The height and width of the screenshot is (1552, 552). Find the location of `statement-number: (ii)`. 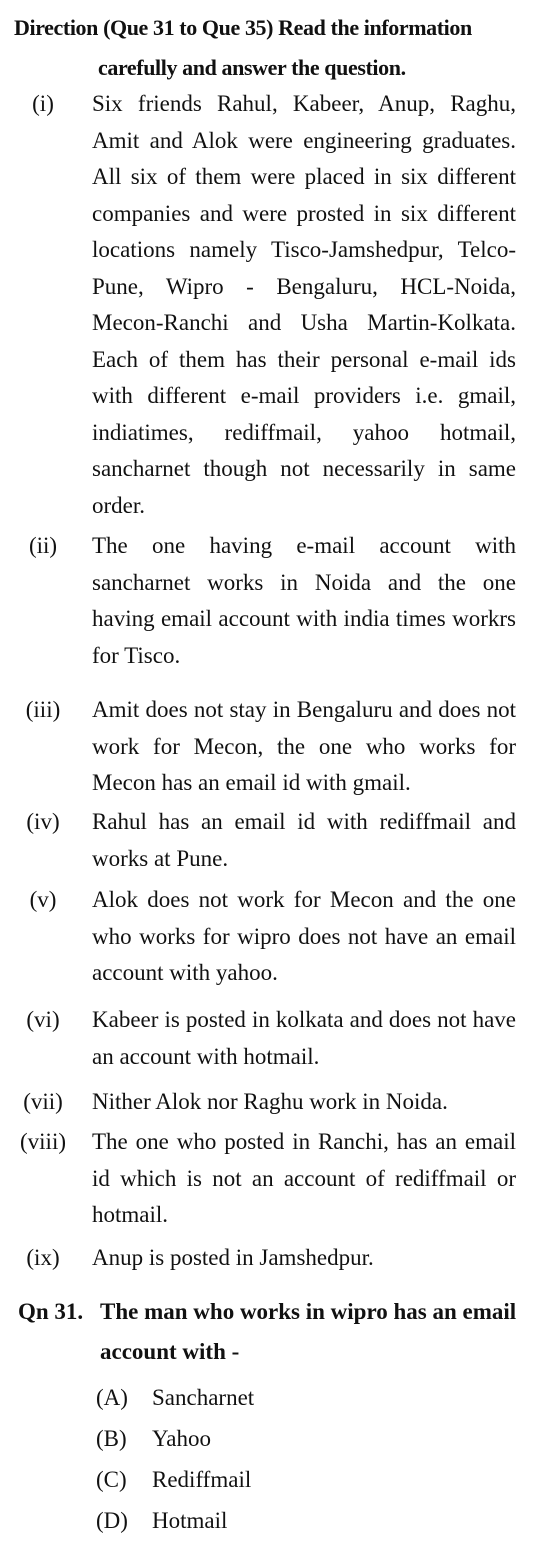

statement-number: (ii) is located at coordinates (43, 545).